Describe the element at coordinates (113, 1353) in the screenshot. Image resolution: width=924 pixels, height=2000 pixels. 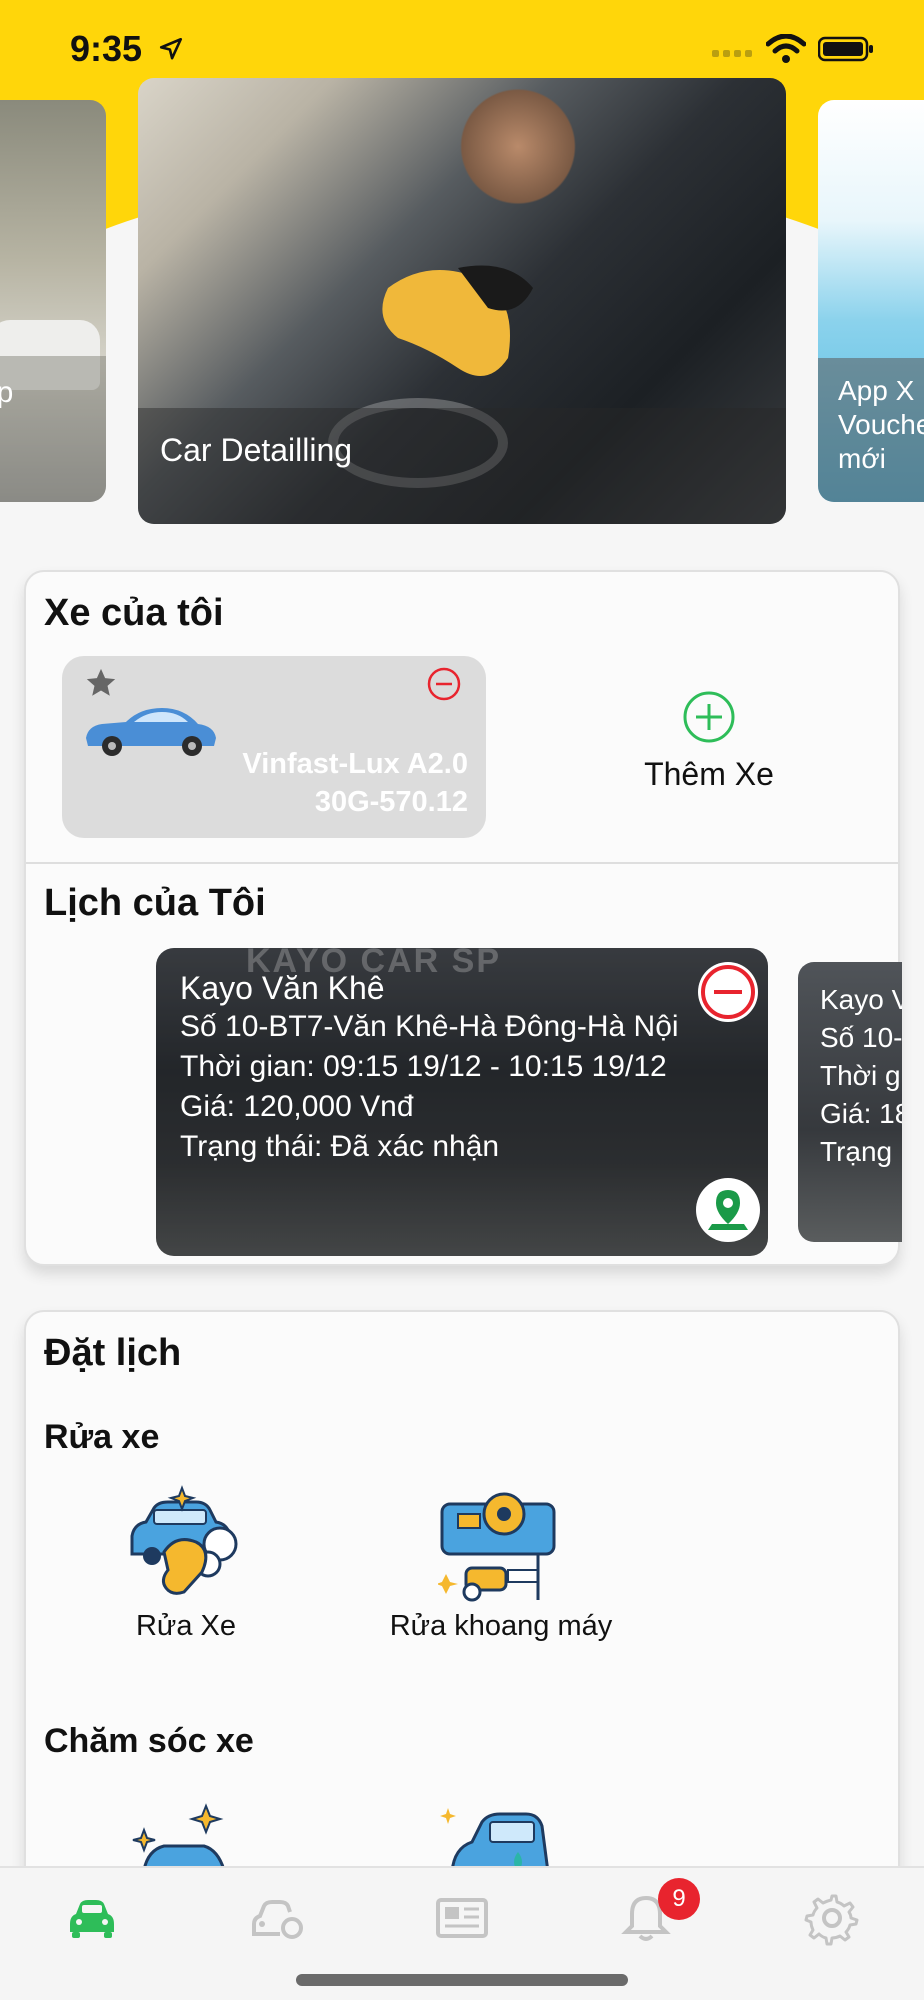
I see `booking-title: Đặt lịch` at that location.